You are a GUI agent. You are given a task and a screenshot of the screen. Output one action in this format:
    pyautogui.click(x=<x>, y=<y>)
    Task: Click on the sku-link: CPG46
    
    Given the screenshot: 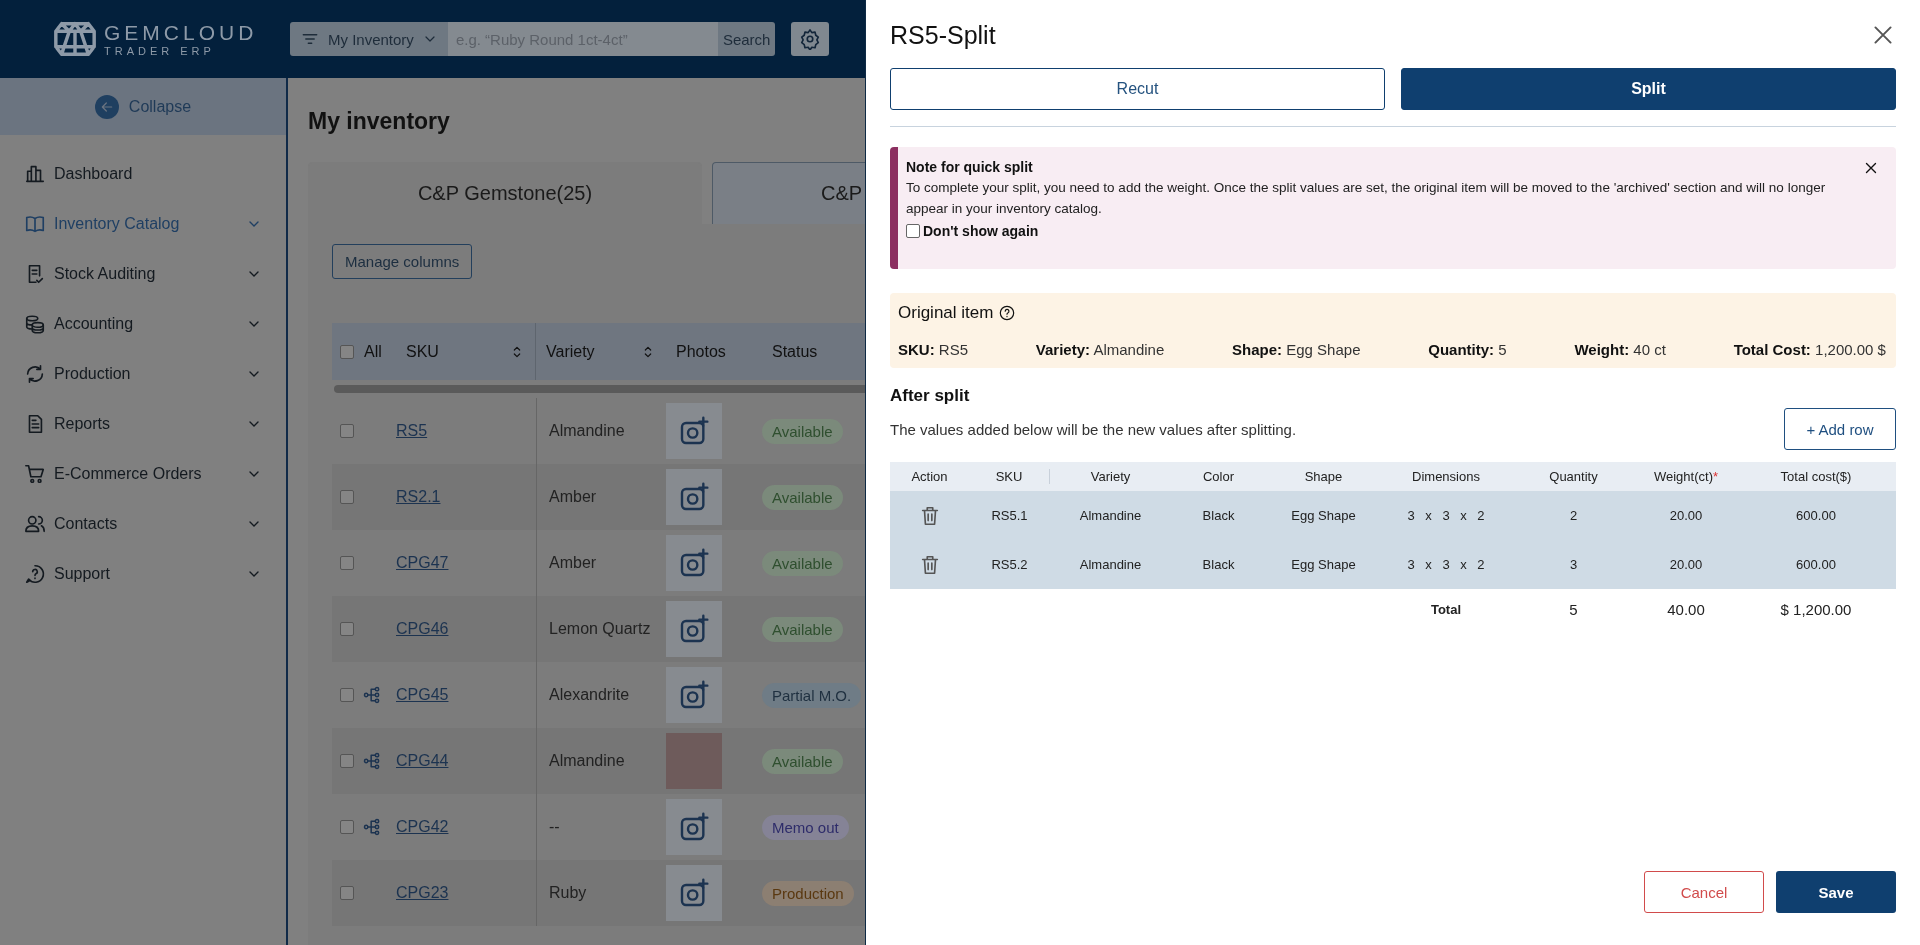 What is the action you would take?
    pyautogui.click(x=422, y=629)
    